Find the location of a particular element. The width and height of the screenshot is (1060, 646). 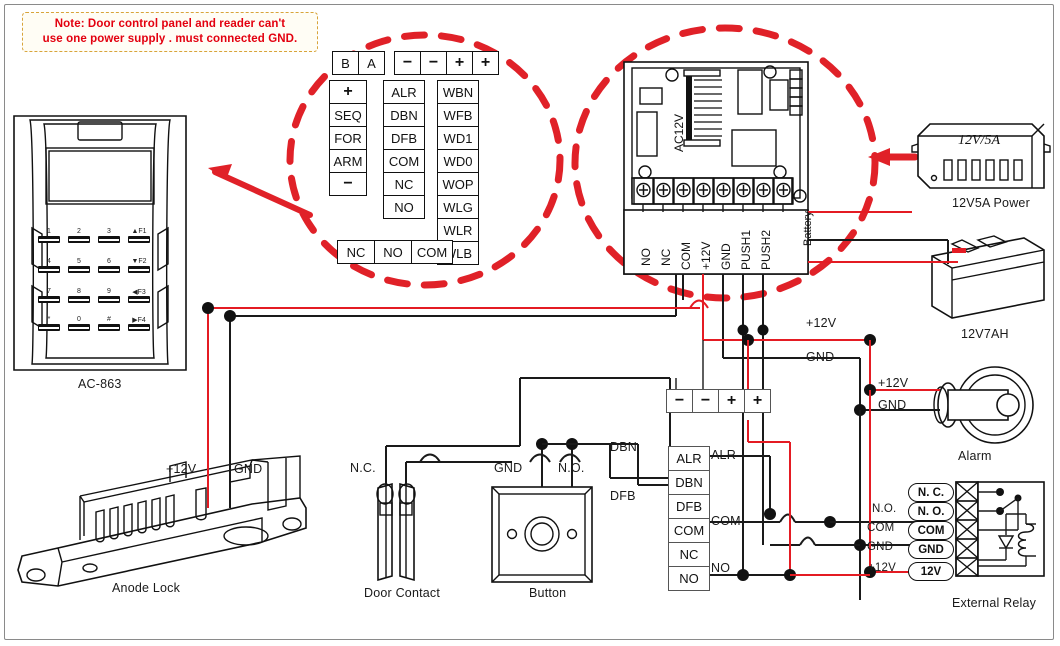

terminal-cell-wlg: WLG is located at coordinates (458, 207).